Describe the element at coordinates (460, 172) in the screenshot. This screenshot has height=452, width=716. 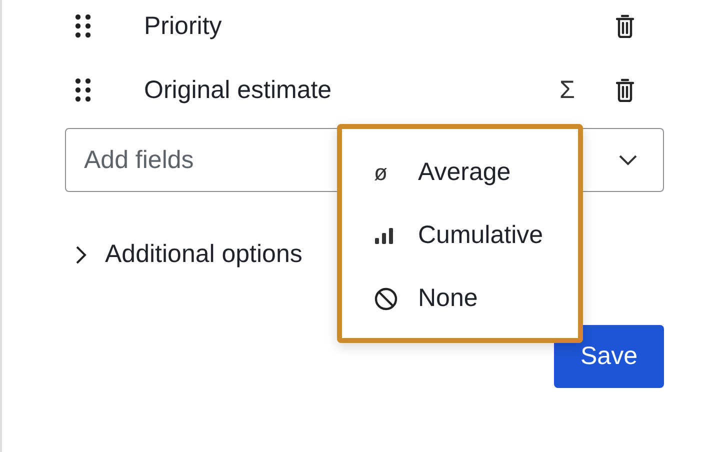
I see `menu-item: ø Average` at that location.